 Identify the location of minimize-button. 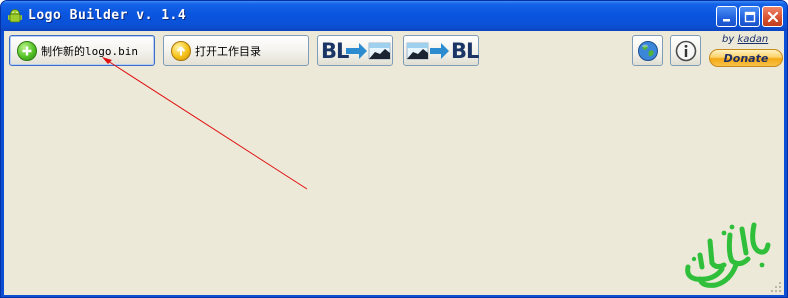
(726, 16).